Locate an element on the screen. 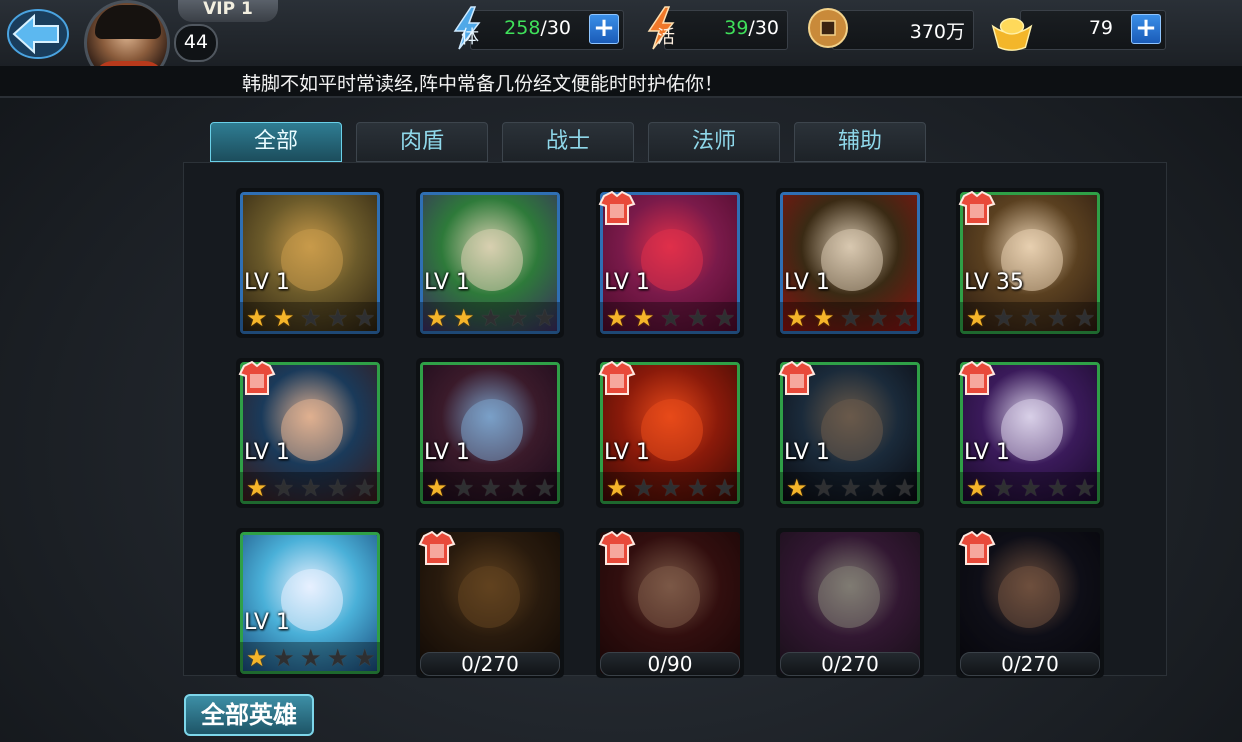 The height and width of the screenshot is (742, 1242). news-marquee: 韩脚不如平时常读经,阵中常备几份经文便能时时护佑你！ is located at coordinates (621, 82).